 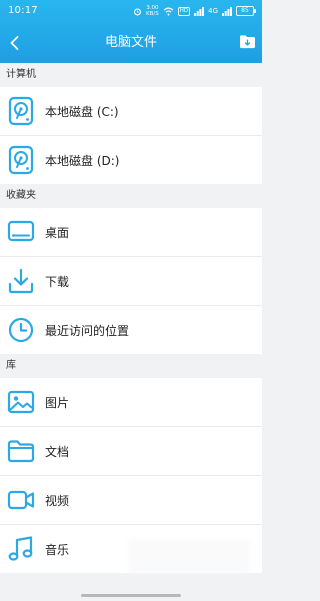 What do you see at coordinates (131, 402) in the screenshot?
I see `list-item-pictures: 图片` at bounding box center [131, 402].